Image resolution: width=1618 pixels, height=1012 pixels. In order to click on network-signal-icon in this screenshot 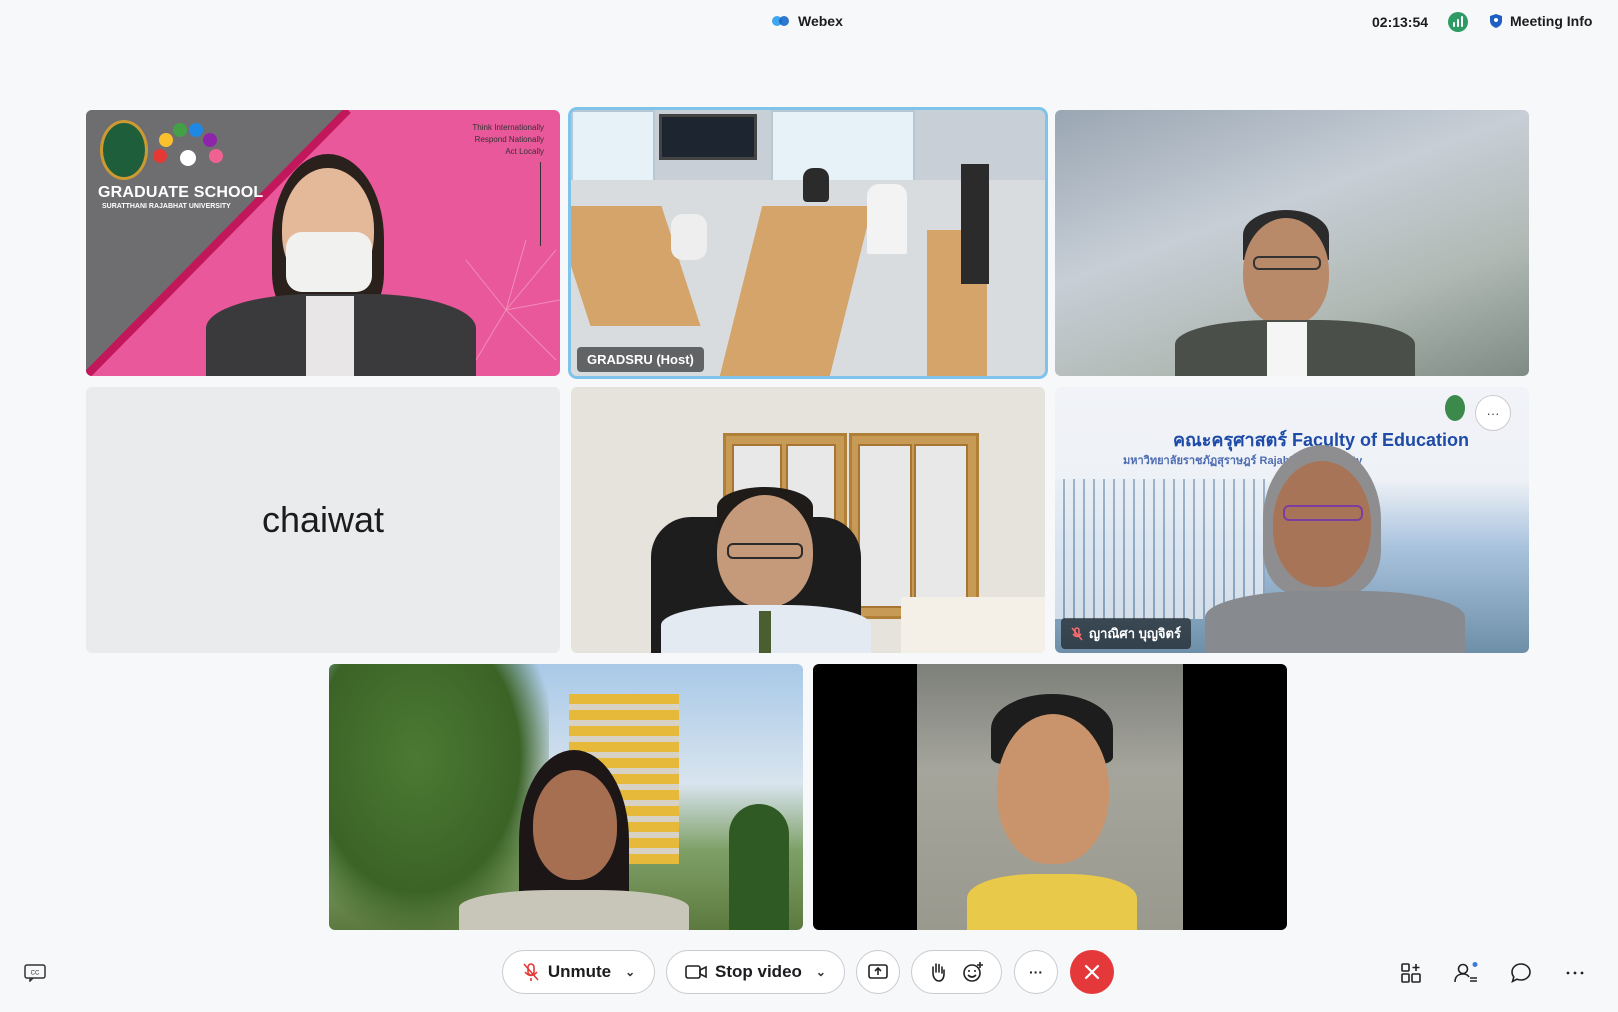, I will do `click(1458, 22)`.